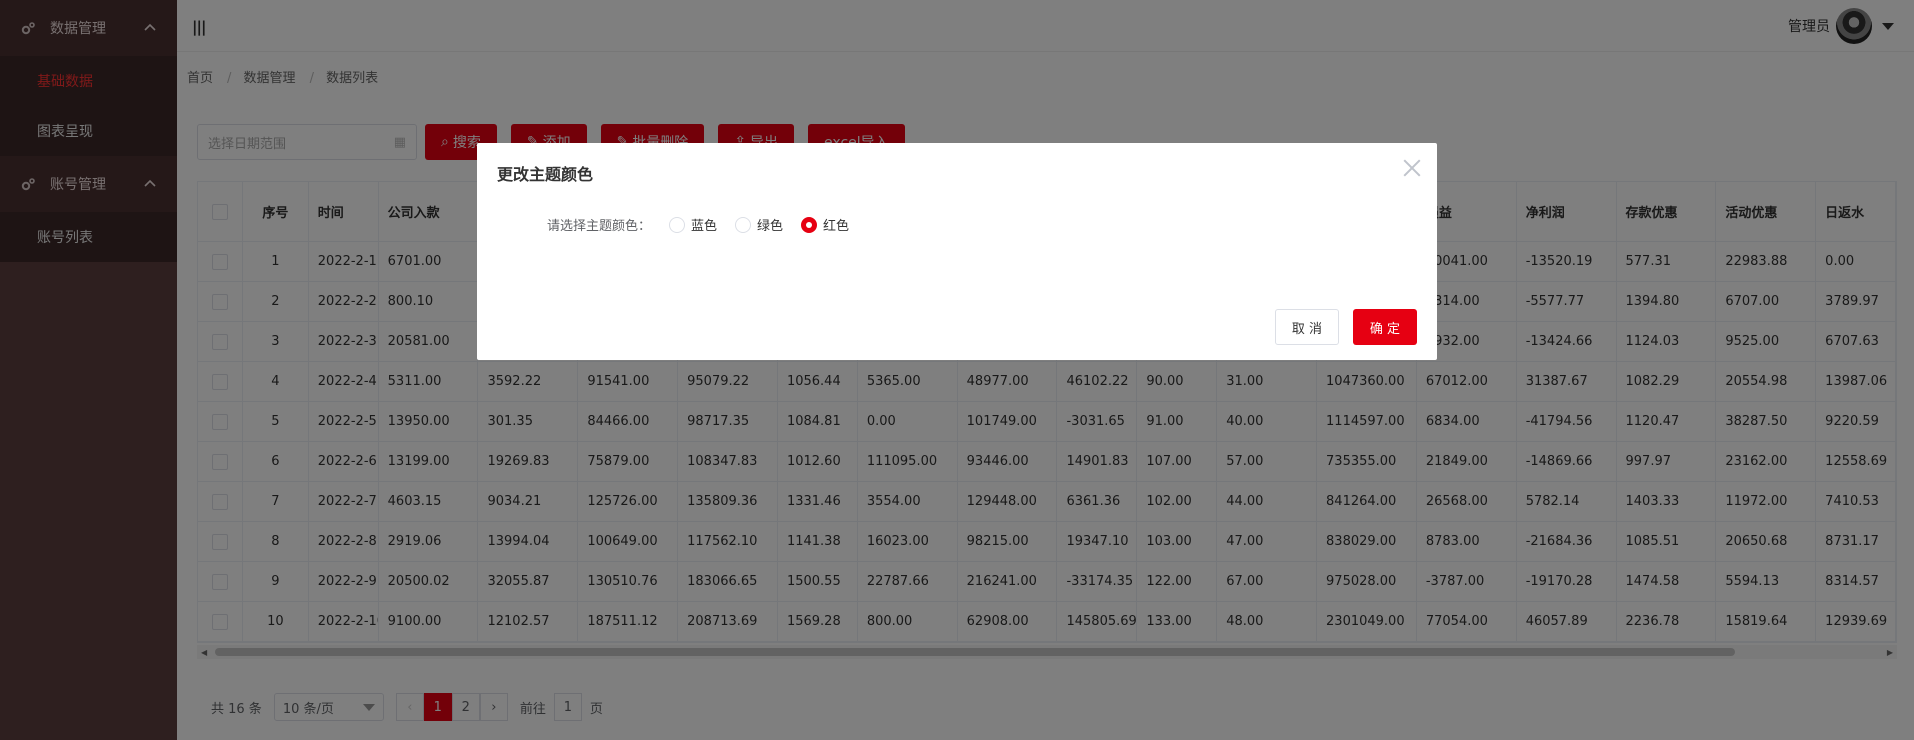 Image resolution: width=1914 pixels, height=740 pixels. What do you see at coordinates (770, 226) in the screenshot?
I see `radio-label: 绿色` at bounding box center [770, 226].